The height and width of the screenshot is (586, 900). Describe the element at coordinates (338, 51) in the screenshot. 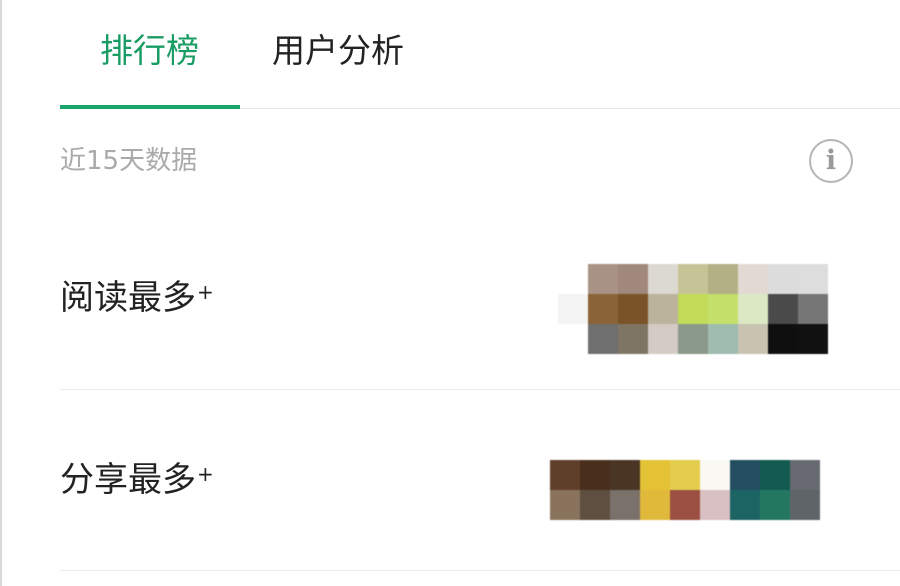

I see `tab-user-analysis: 用户分析` at that location.